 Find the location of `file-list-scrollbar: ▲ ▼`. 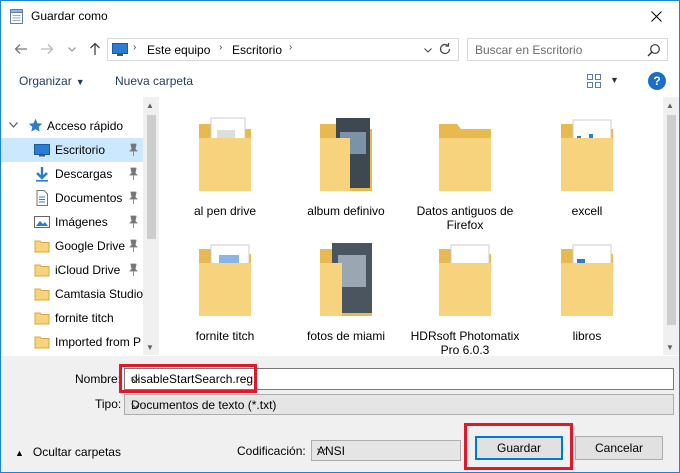

file-list-scrollbar: ▲ ▼ is located at coordinates (671, 226).